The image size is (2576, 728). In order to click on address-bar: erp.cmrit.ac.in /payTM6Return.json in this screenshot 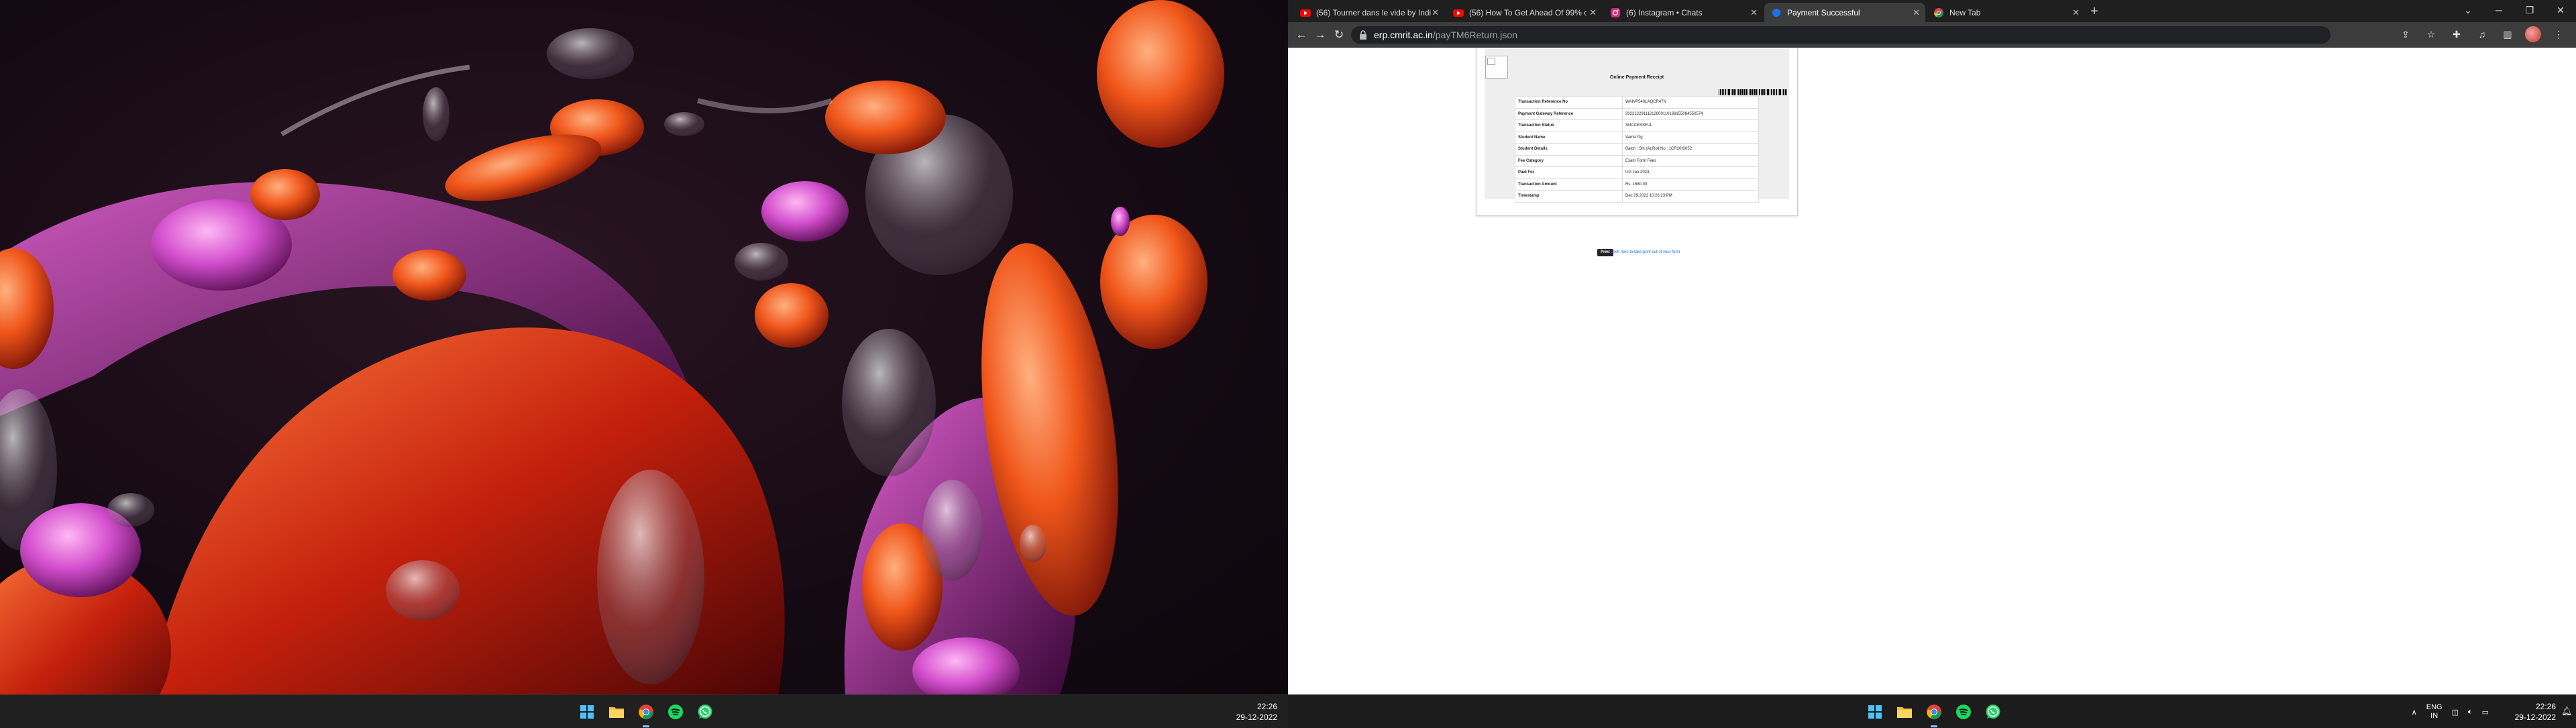, I will do `click(1840, 35)`.